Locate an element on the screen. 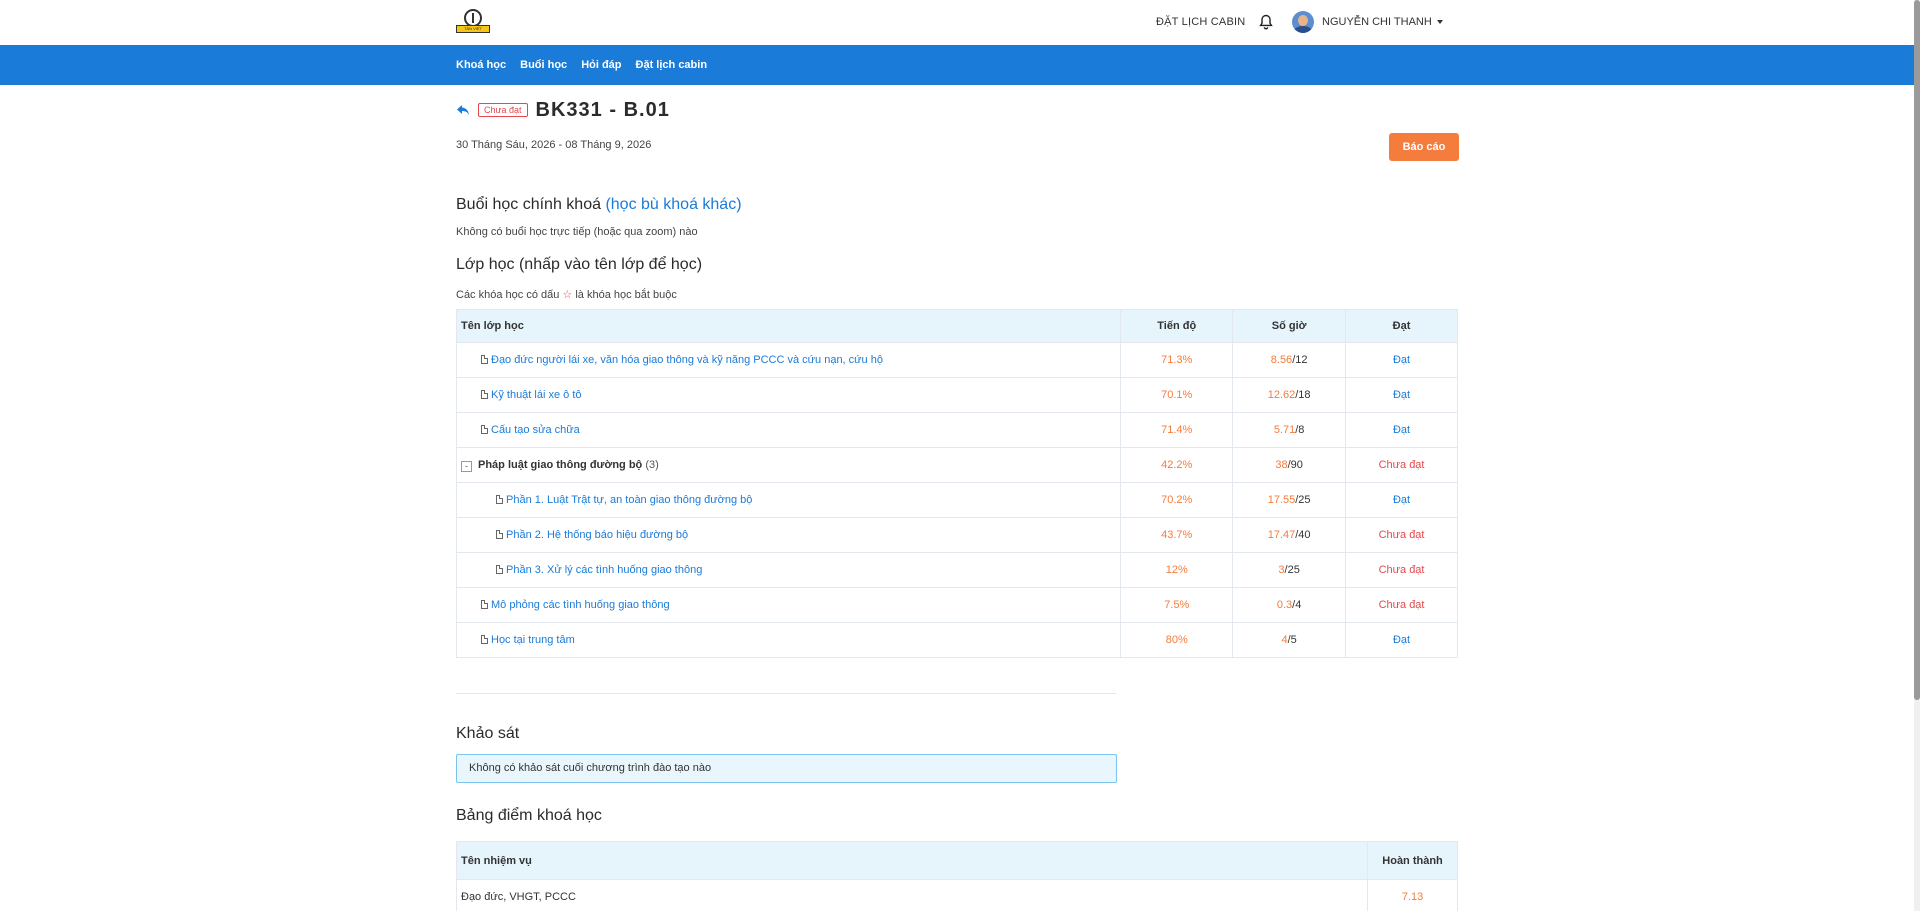  hours-done: 5.71 is located at coordinates (1284, 430).